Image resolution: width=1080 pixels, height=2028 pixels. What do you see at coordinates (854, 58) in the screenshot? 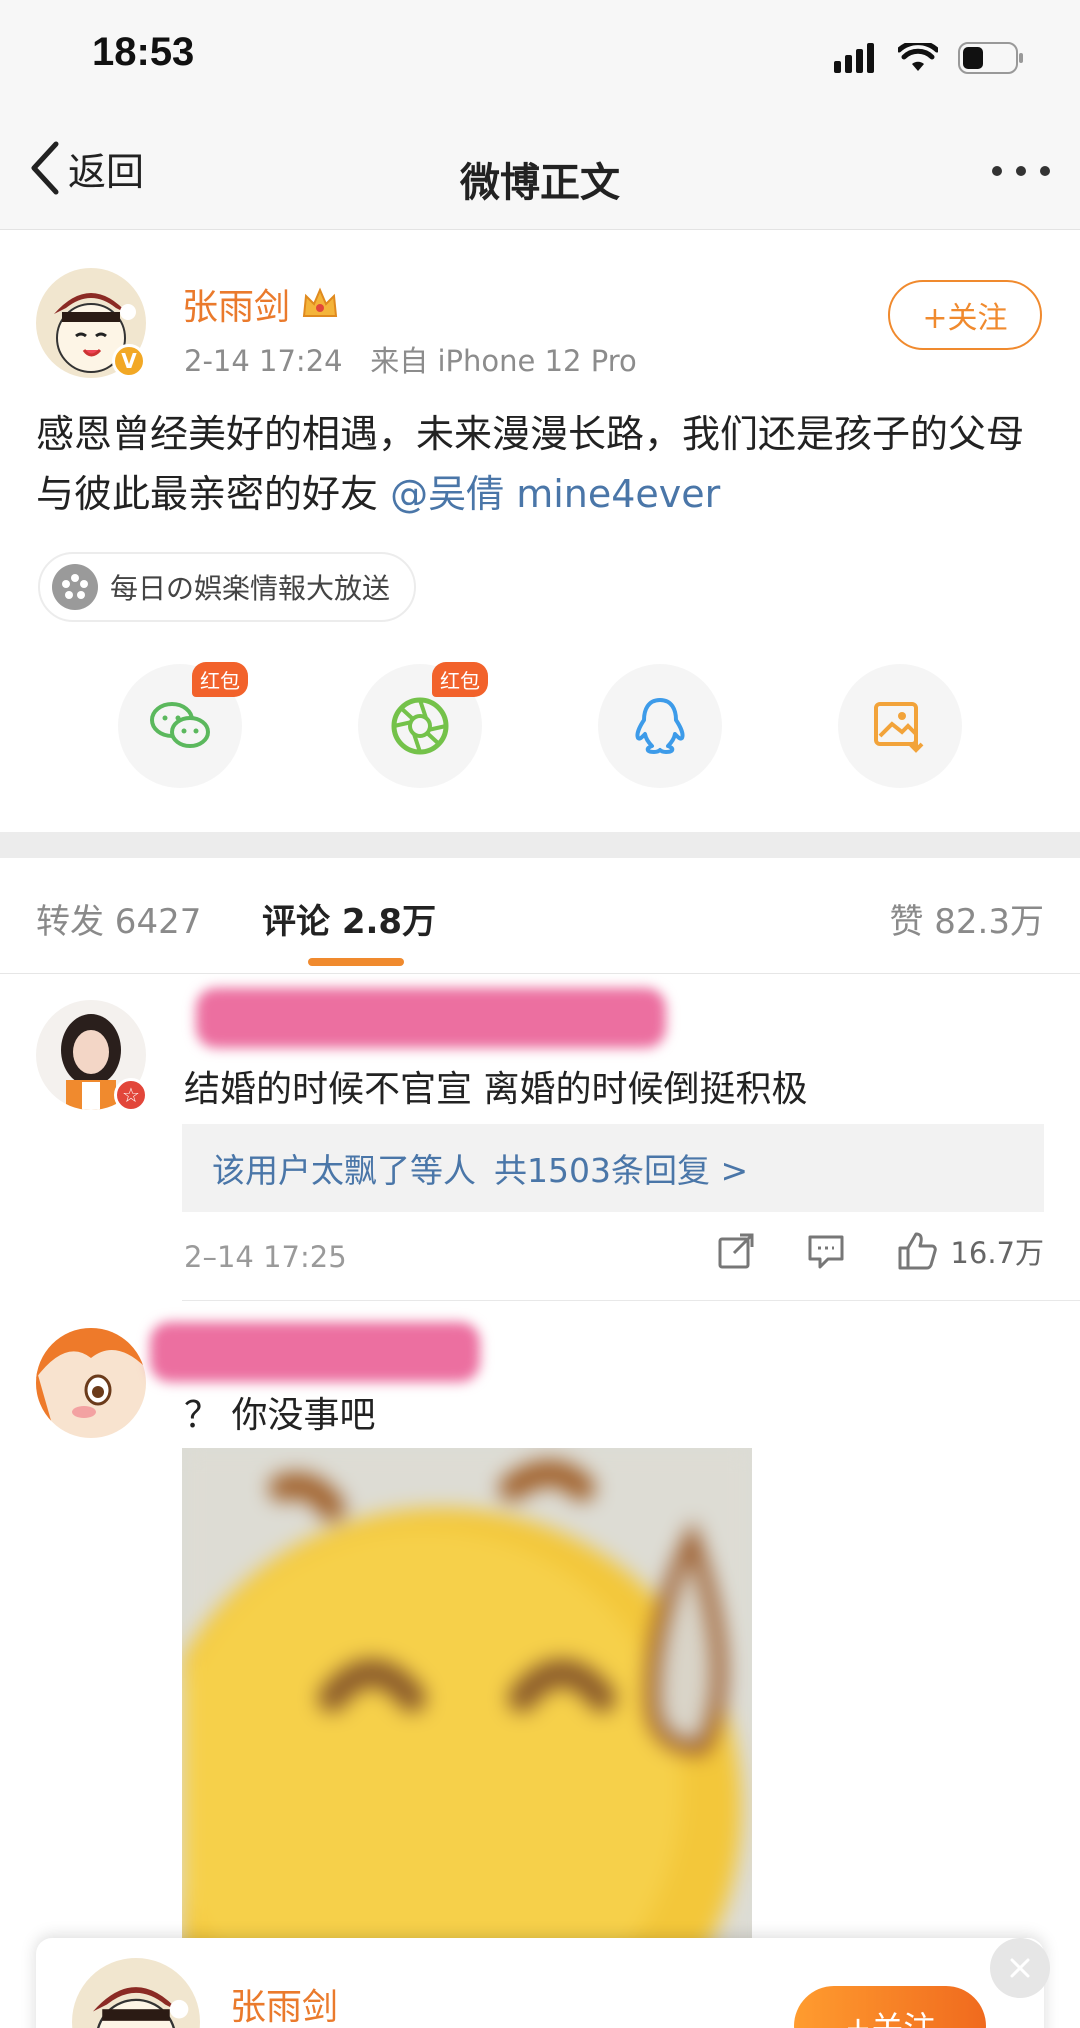
I see `signal-icon` at bounding box center [854, 58].